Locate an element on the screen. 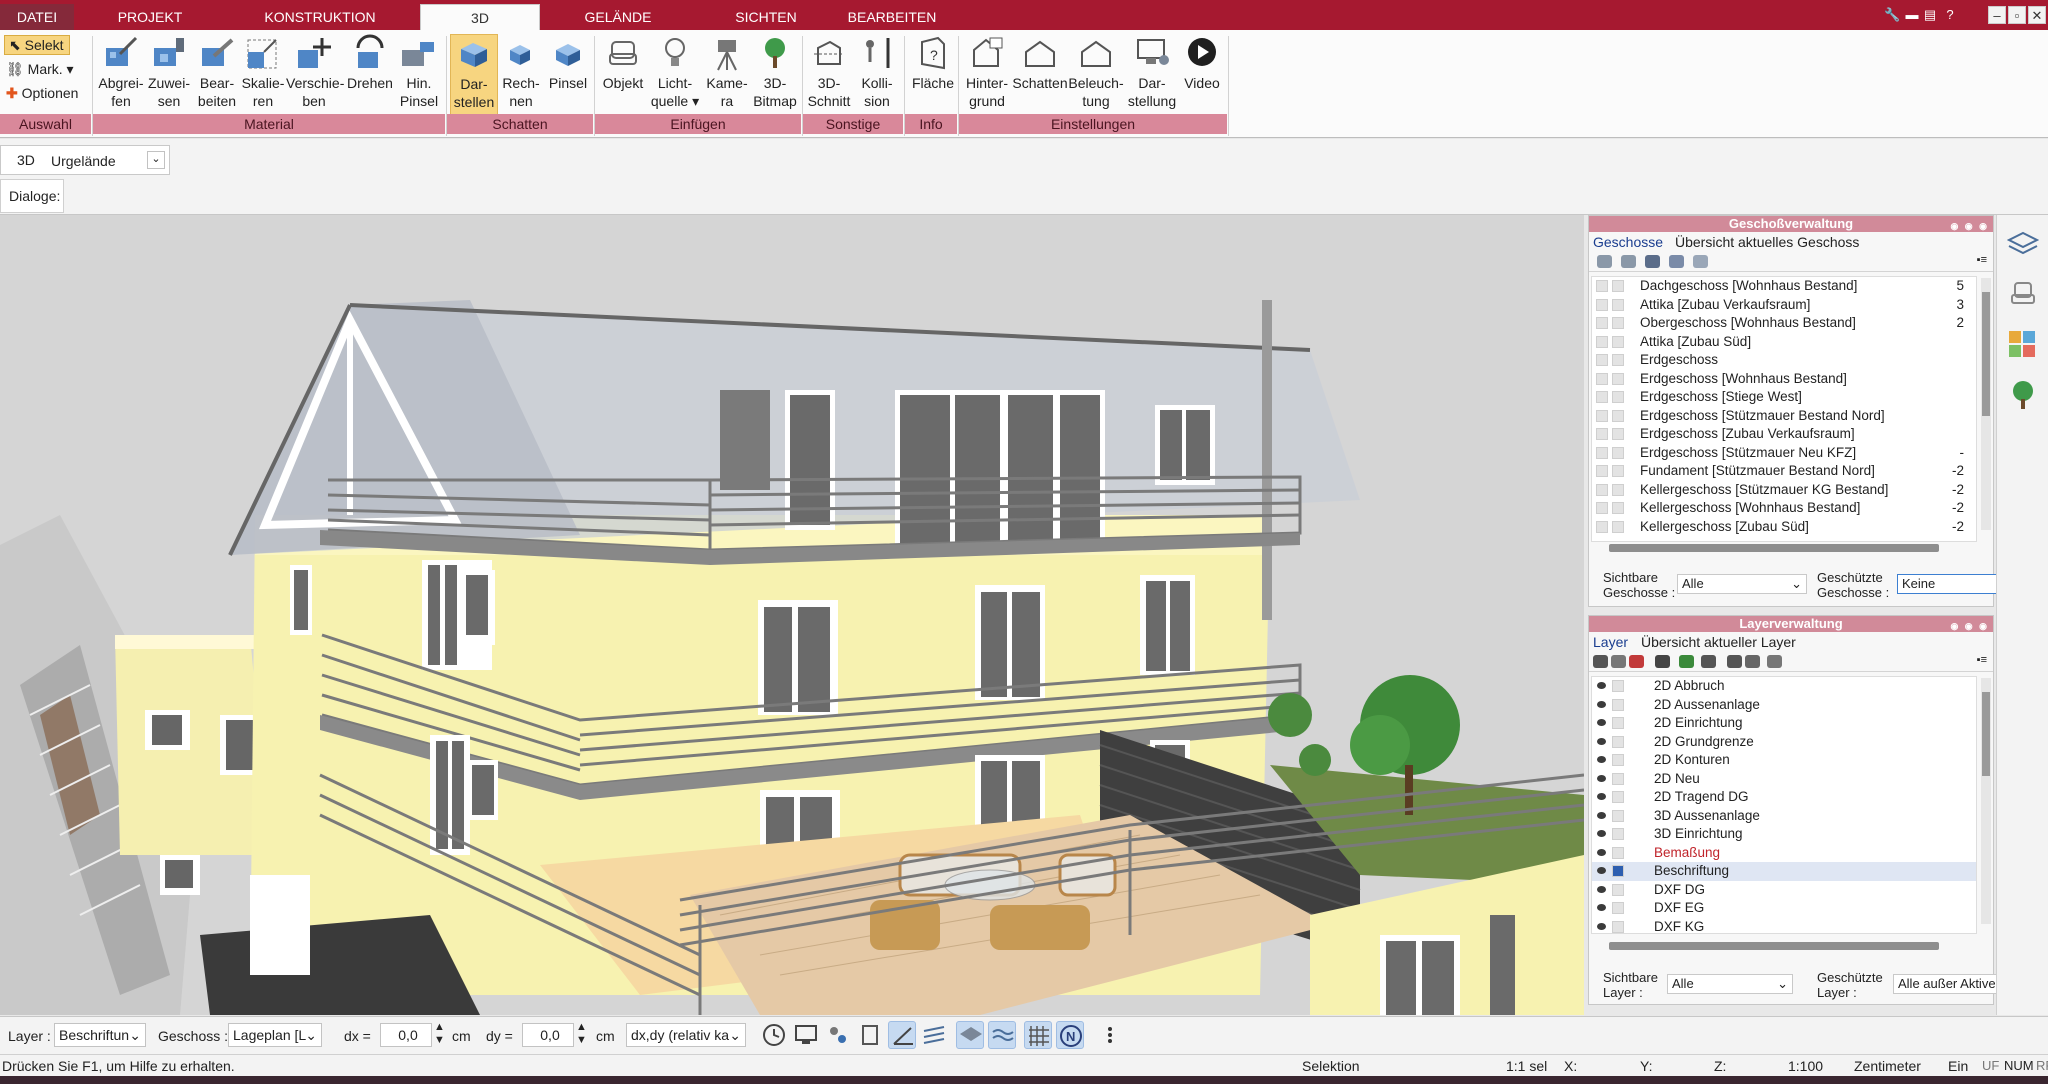 This screenshot has height=1084, width=2048. floor-edit-icon is located at coordinates (1676, 261).